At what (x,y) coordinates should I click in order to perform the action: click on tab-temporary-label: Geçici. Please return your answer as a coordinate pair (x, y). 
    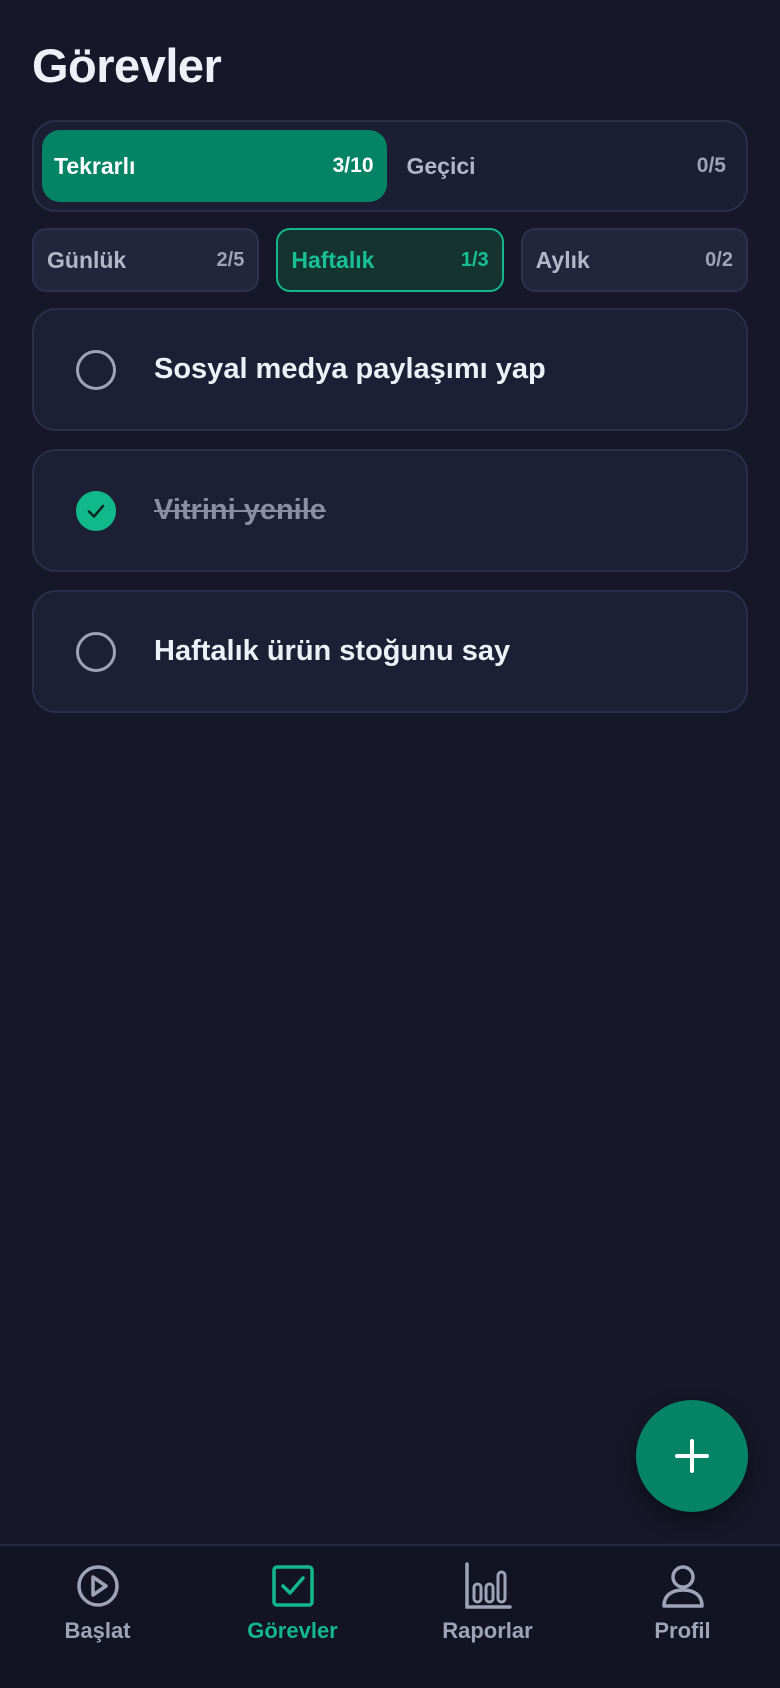
    Looking at the image, I should click on (441, 165).